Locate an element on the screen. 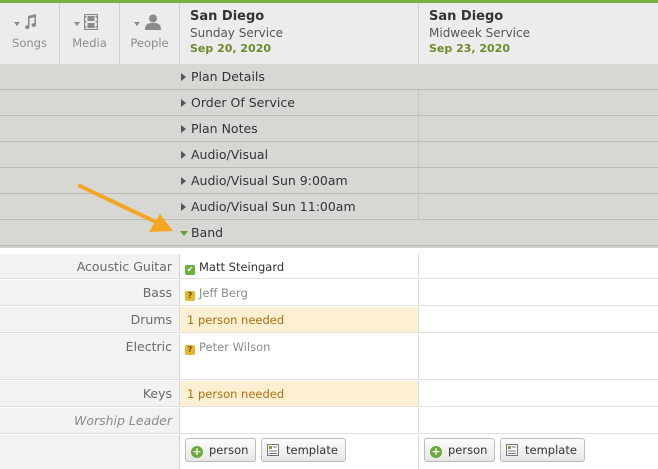 This screenshot has height=469, width=658. plan-service-type: Midweek Service is located at coordinates (479, 33).